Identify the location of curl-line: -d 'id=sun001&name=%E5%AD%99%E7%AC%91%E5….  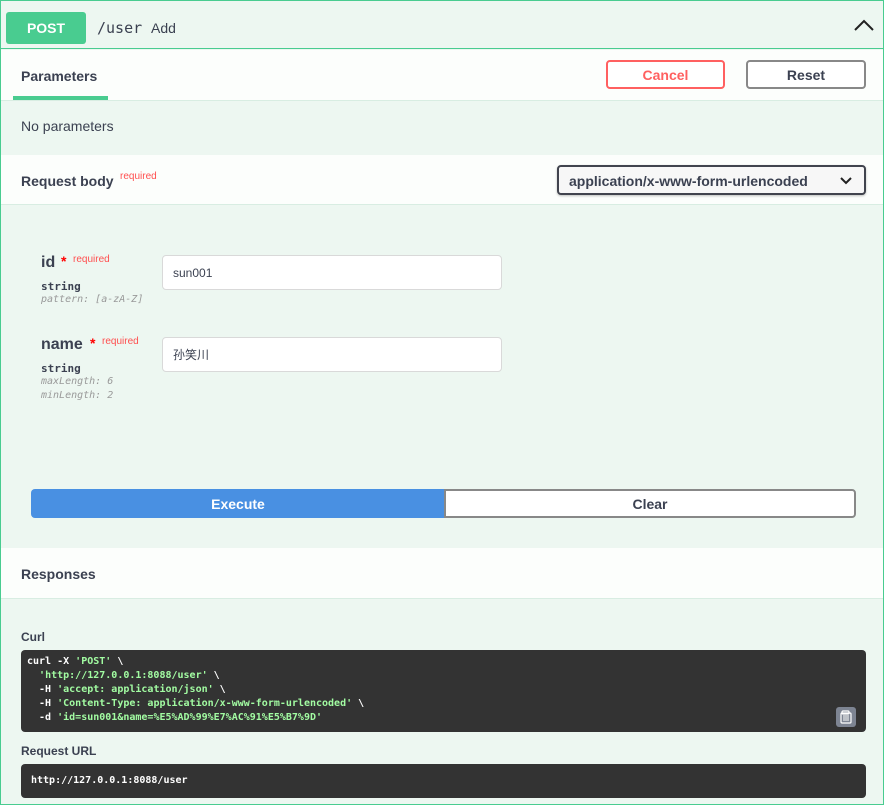
(175, 717).